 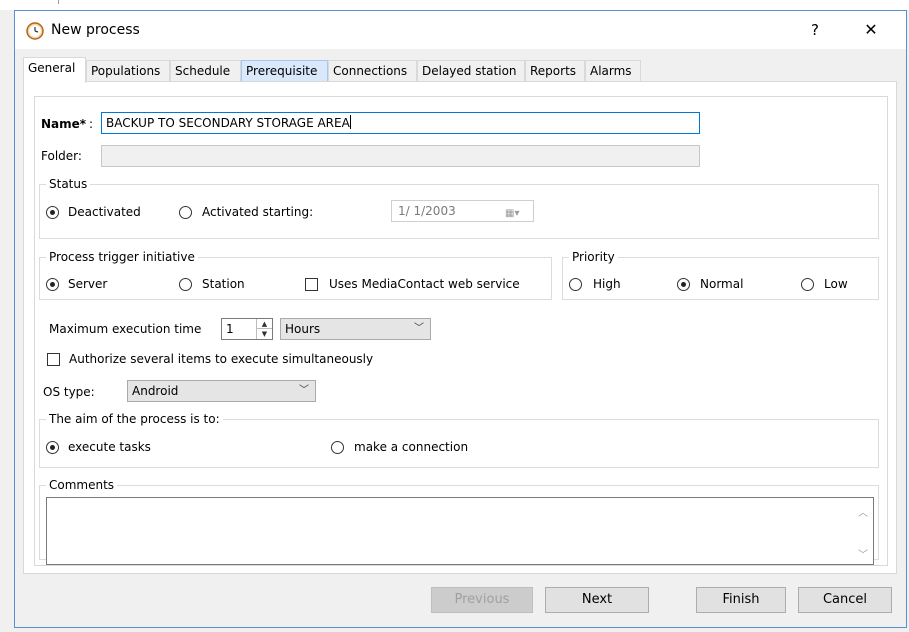 I want to click on make-connection-label: make a connection, so click(x=411, y=447).